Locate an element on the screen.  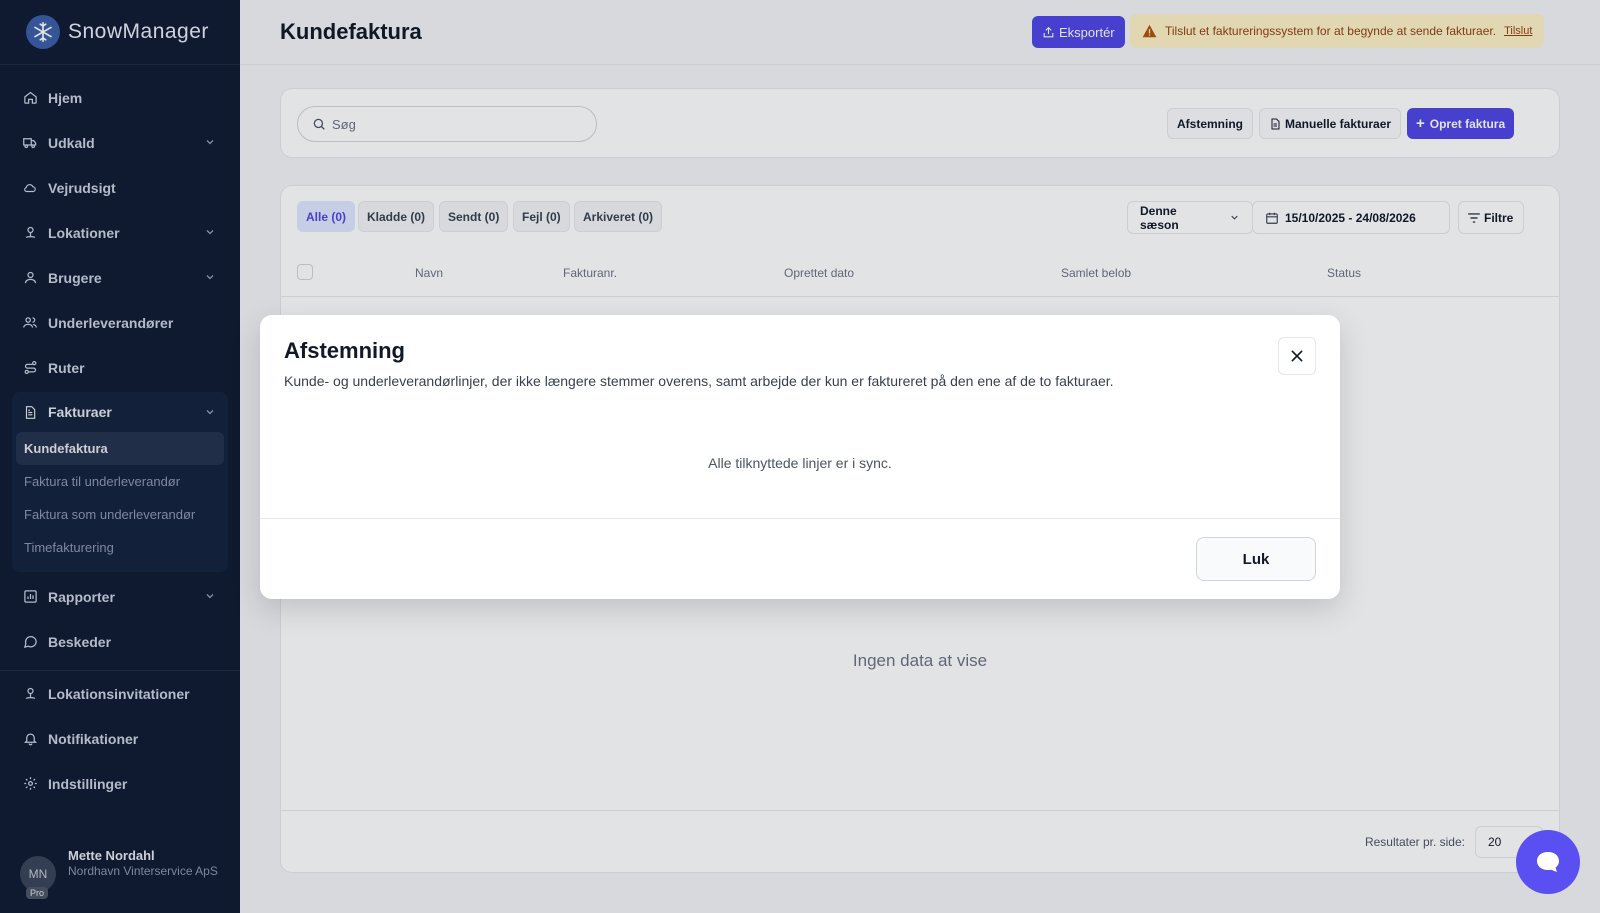
modal-title: Afstemning is located at coordinates (344, 350).